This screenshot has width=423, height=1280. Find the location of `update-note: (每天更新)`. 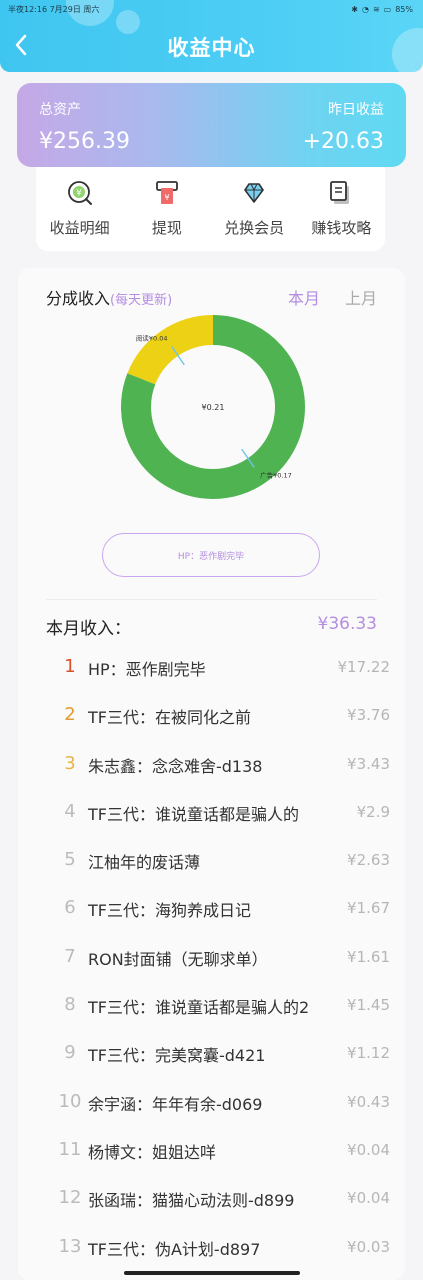

update-note: (每天更新) is located at coordinates (141, 300).